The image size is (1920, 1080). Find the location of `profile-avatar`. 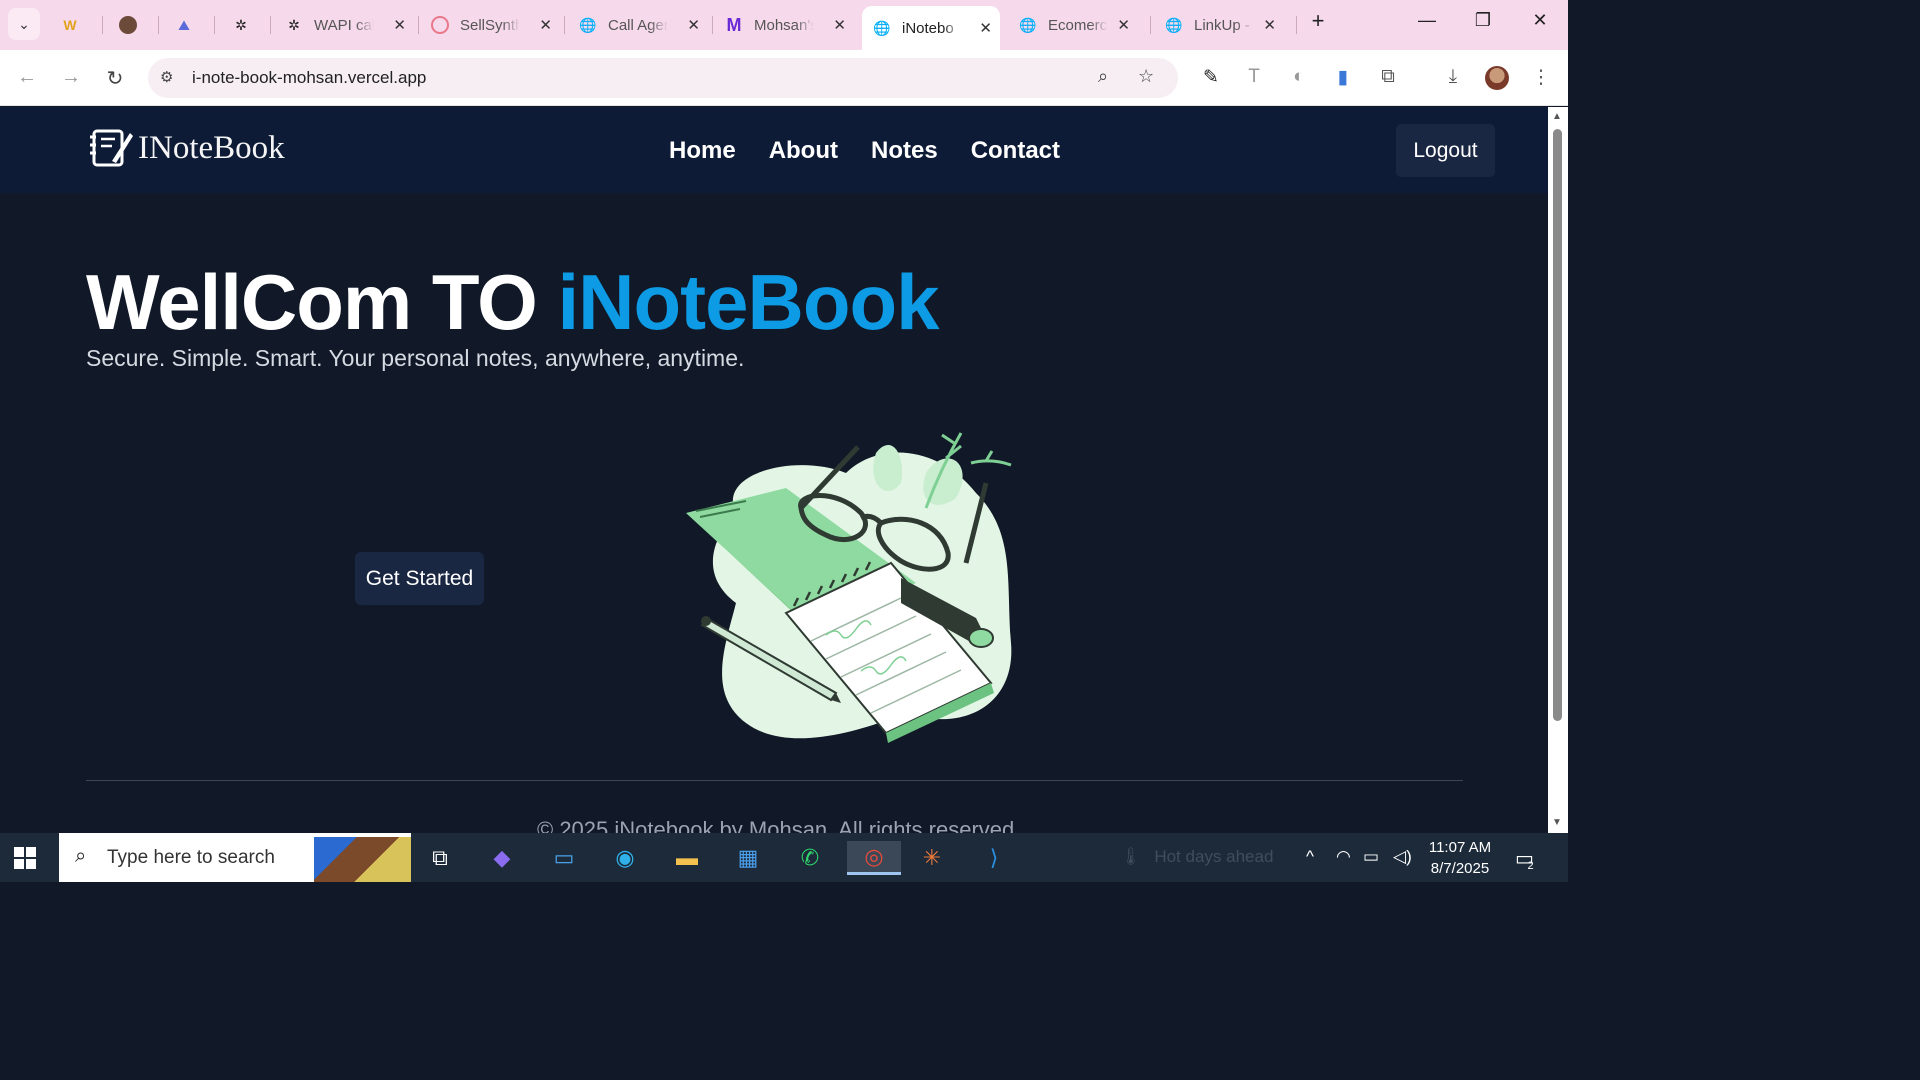

profile-avatar is located at coordinates (1497, 78).